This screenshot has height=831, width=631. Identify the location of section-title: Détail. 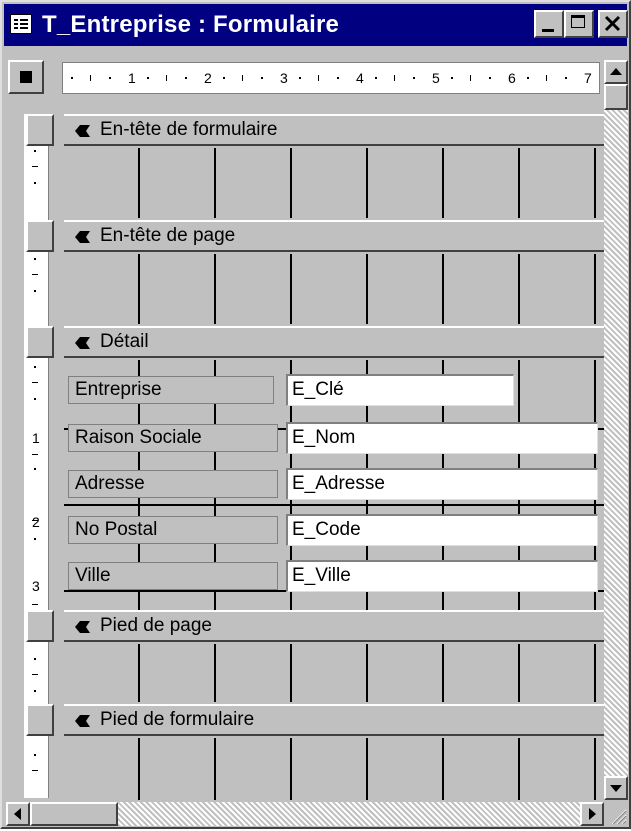
(124, 341).